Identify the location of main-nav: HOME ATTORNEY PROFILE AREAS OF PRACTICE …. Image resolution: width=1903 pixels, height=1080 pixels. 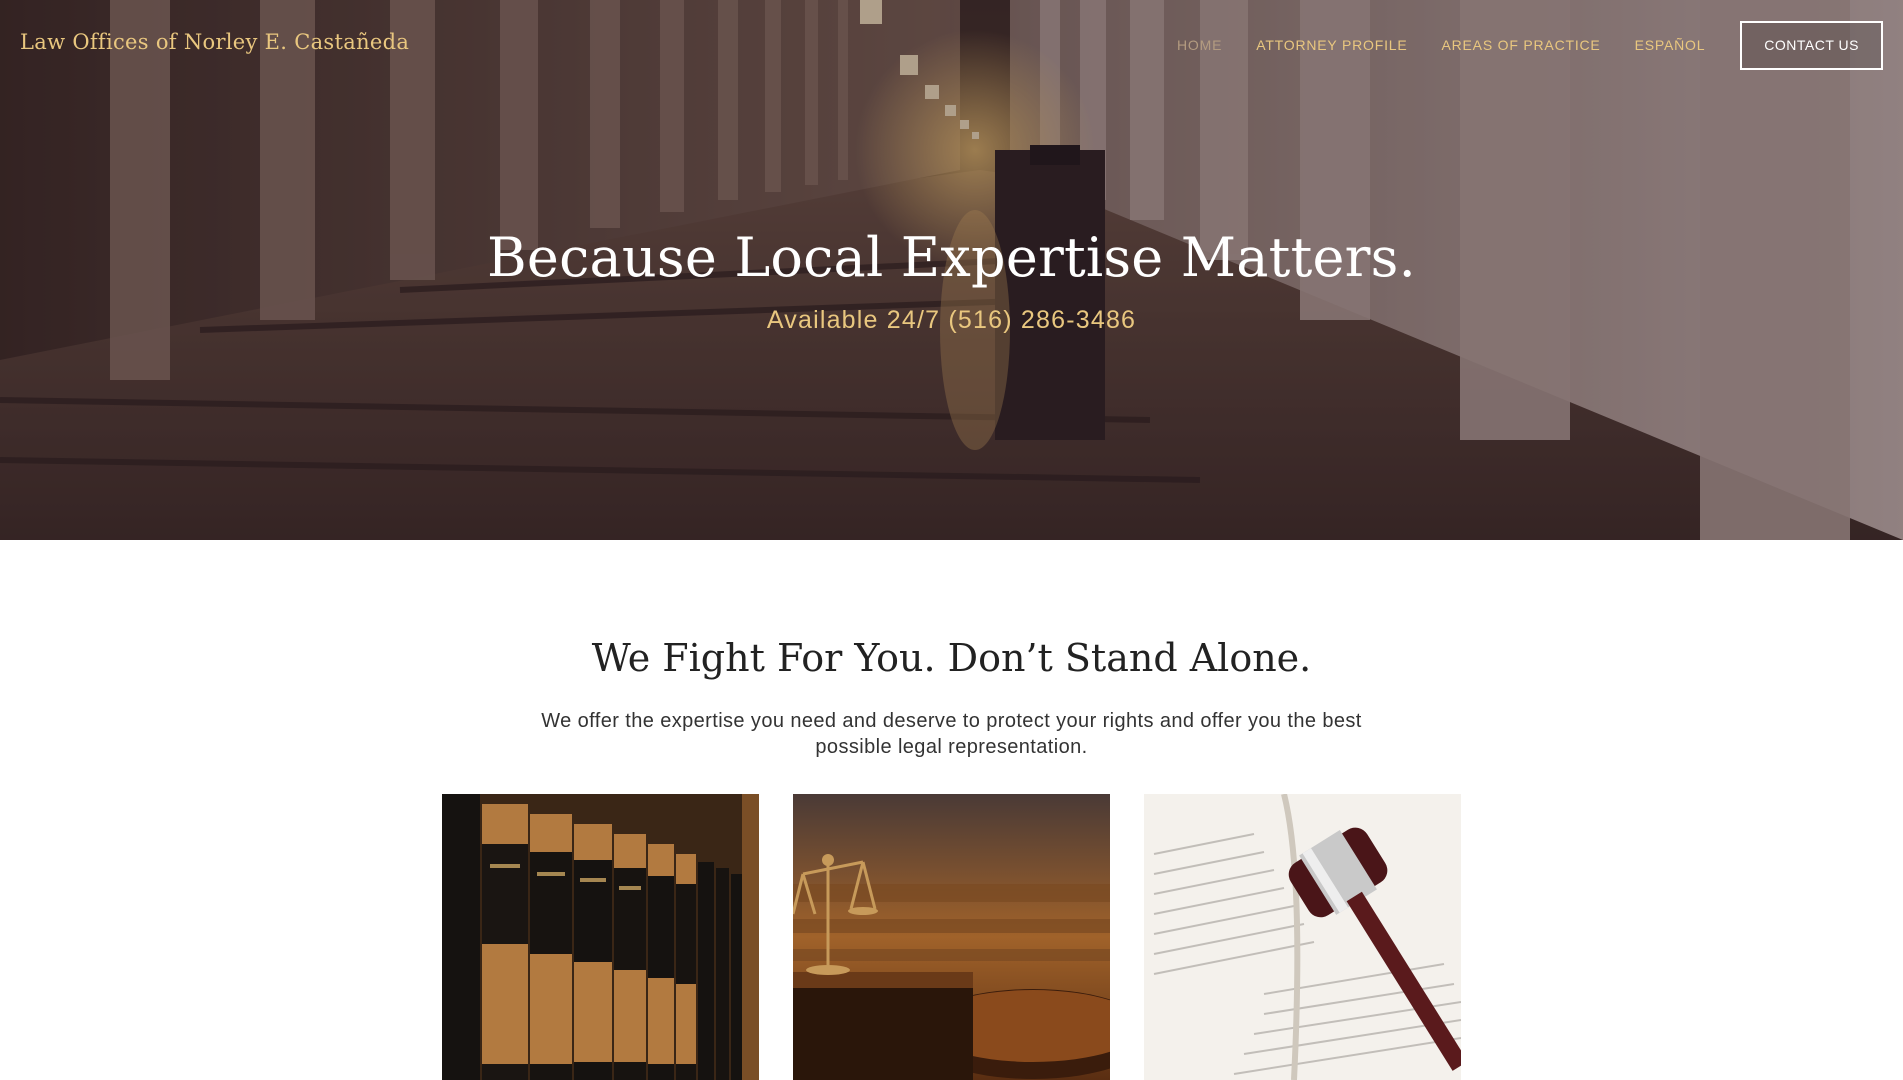
(1521, 45).